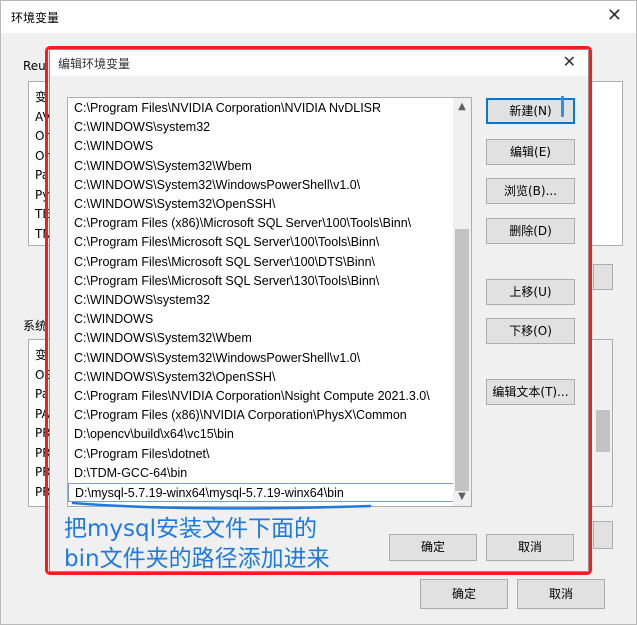 Image resolution: width=637 pixels, height=625 pixels. I want to click on annotation-line-1: 把mysql安装文件下面的, so click(190, 529).